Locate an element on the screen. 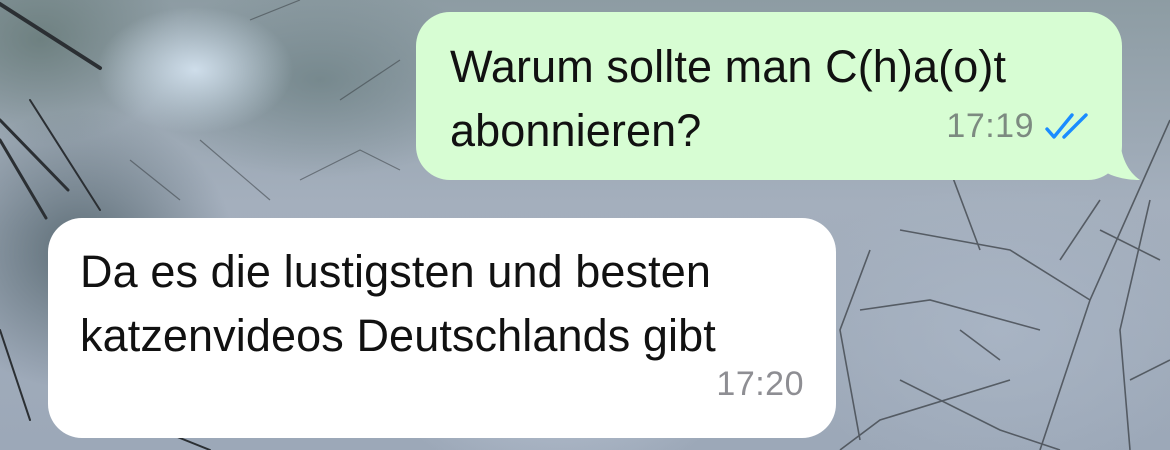 Image resolution: width=1170 pixels, height=450 pixels. message-meta: 17:19 is located at coordinates (1019, 126).